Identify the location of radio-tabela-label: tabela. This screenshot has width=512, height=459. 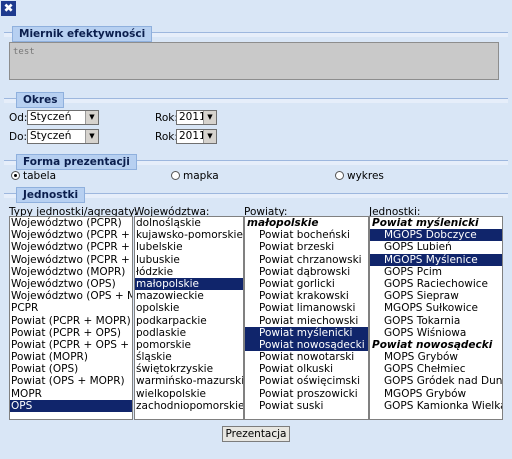
(40, 176).